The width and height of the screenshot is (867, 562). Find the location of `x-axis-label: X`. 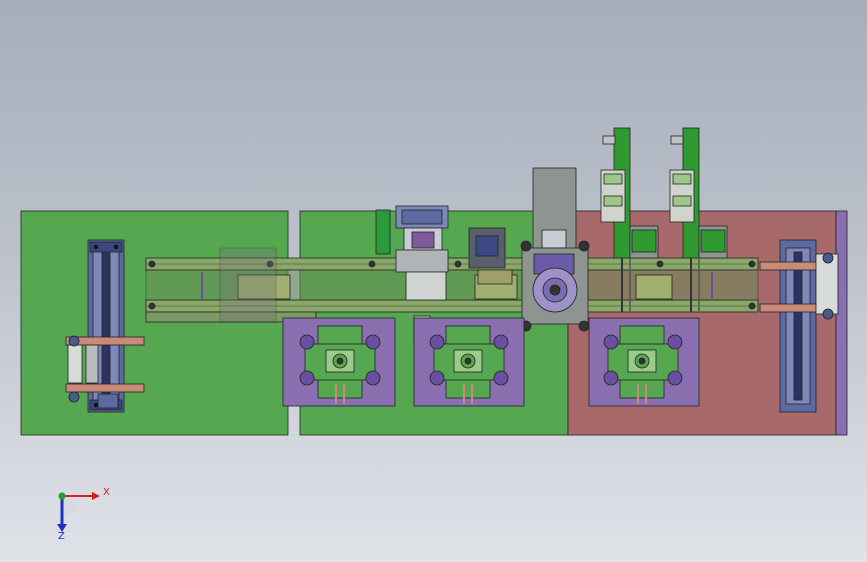

x-axis-label: X is located at coordinates (106, 492).